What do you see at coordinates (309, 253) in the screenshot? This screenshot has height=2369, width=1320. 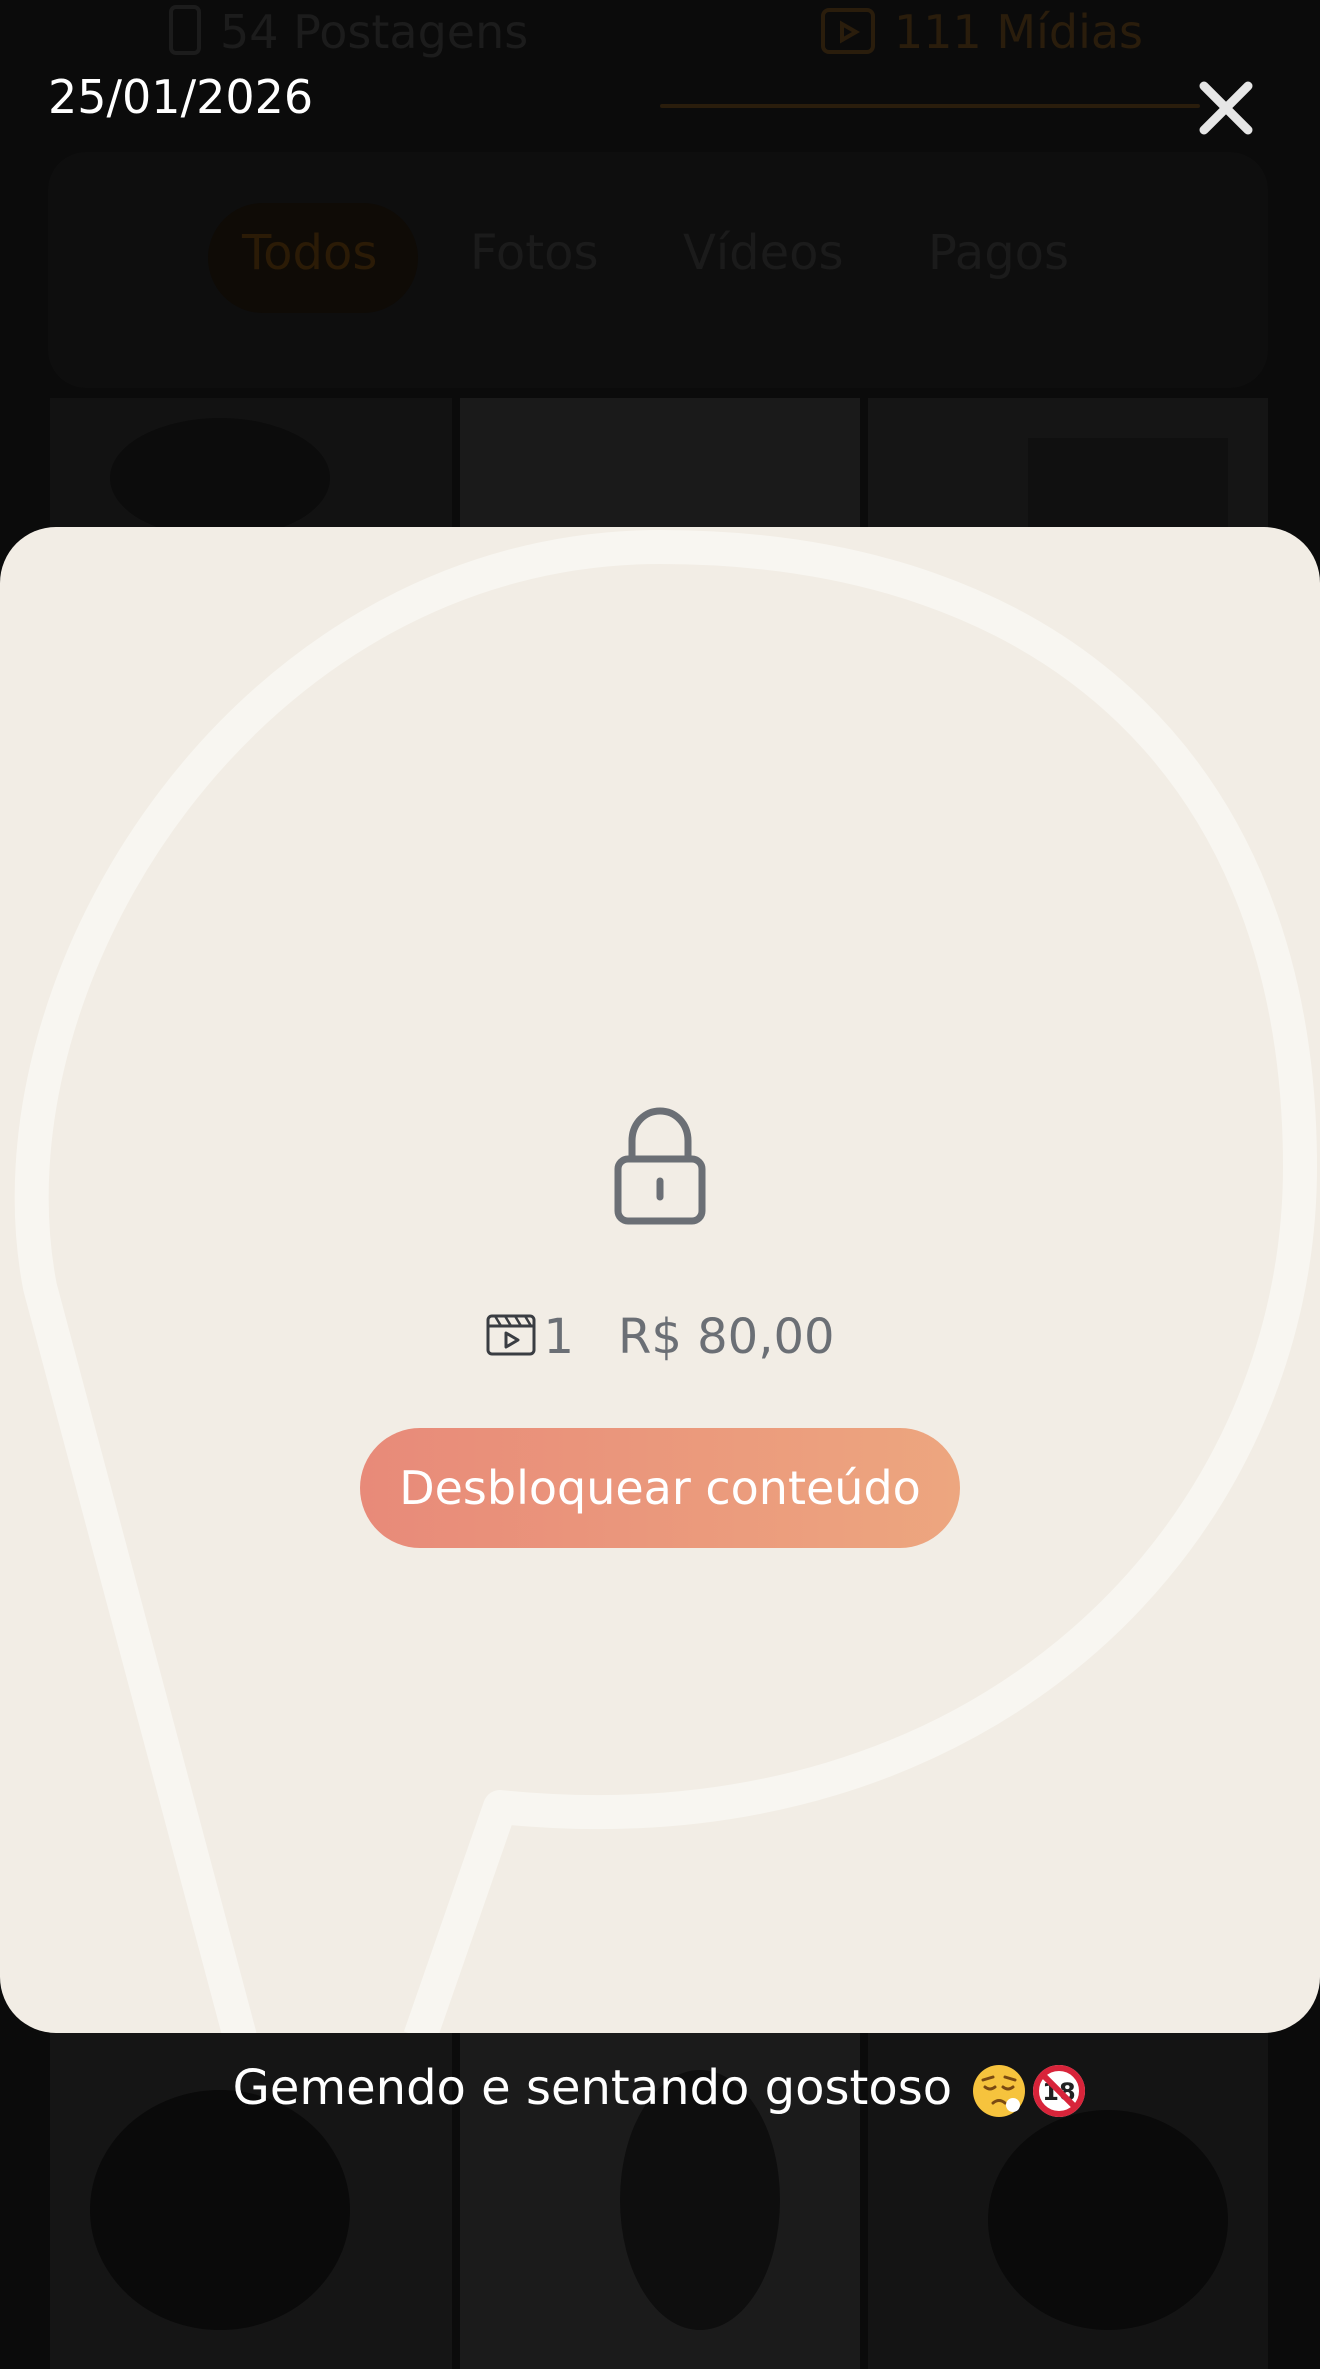 I see `filter-todos: Todos` at bounding box center [309, 253].